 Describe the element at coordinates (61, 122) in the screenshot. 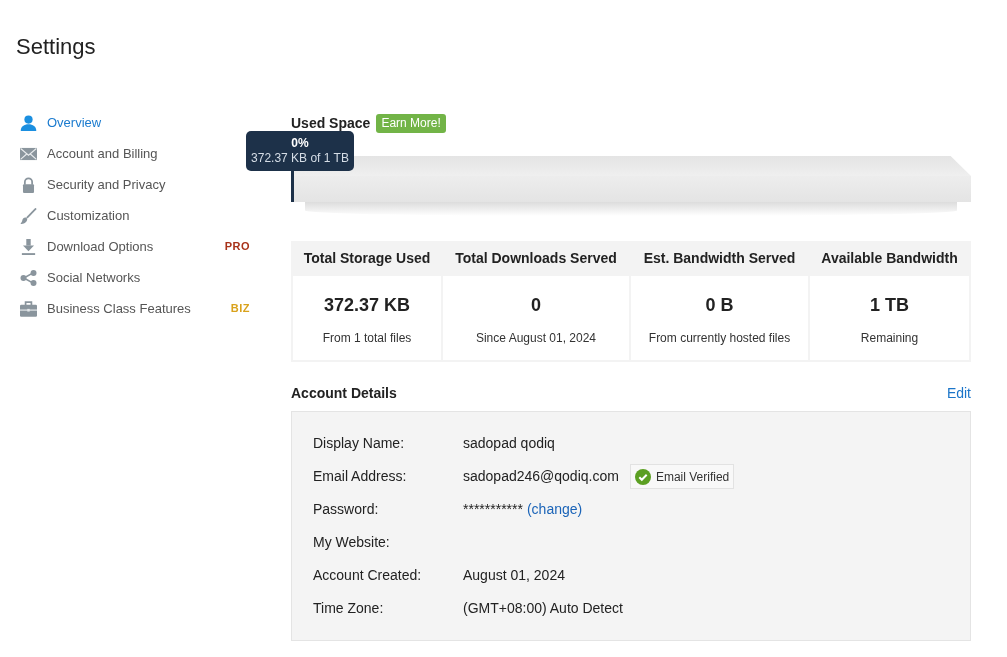

I see `sidebar-item: Overview` at that location.